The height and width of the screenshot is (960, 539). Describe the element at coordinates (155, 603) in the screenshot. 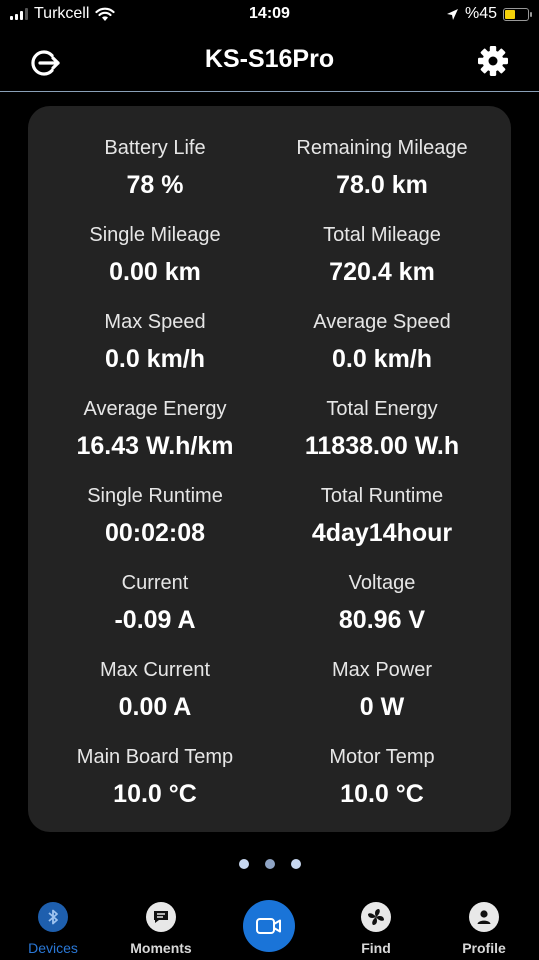

I see `stat-item: Current -0.09 A` at that location.